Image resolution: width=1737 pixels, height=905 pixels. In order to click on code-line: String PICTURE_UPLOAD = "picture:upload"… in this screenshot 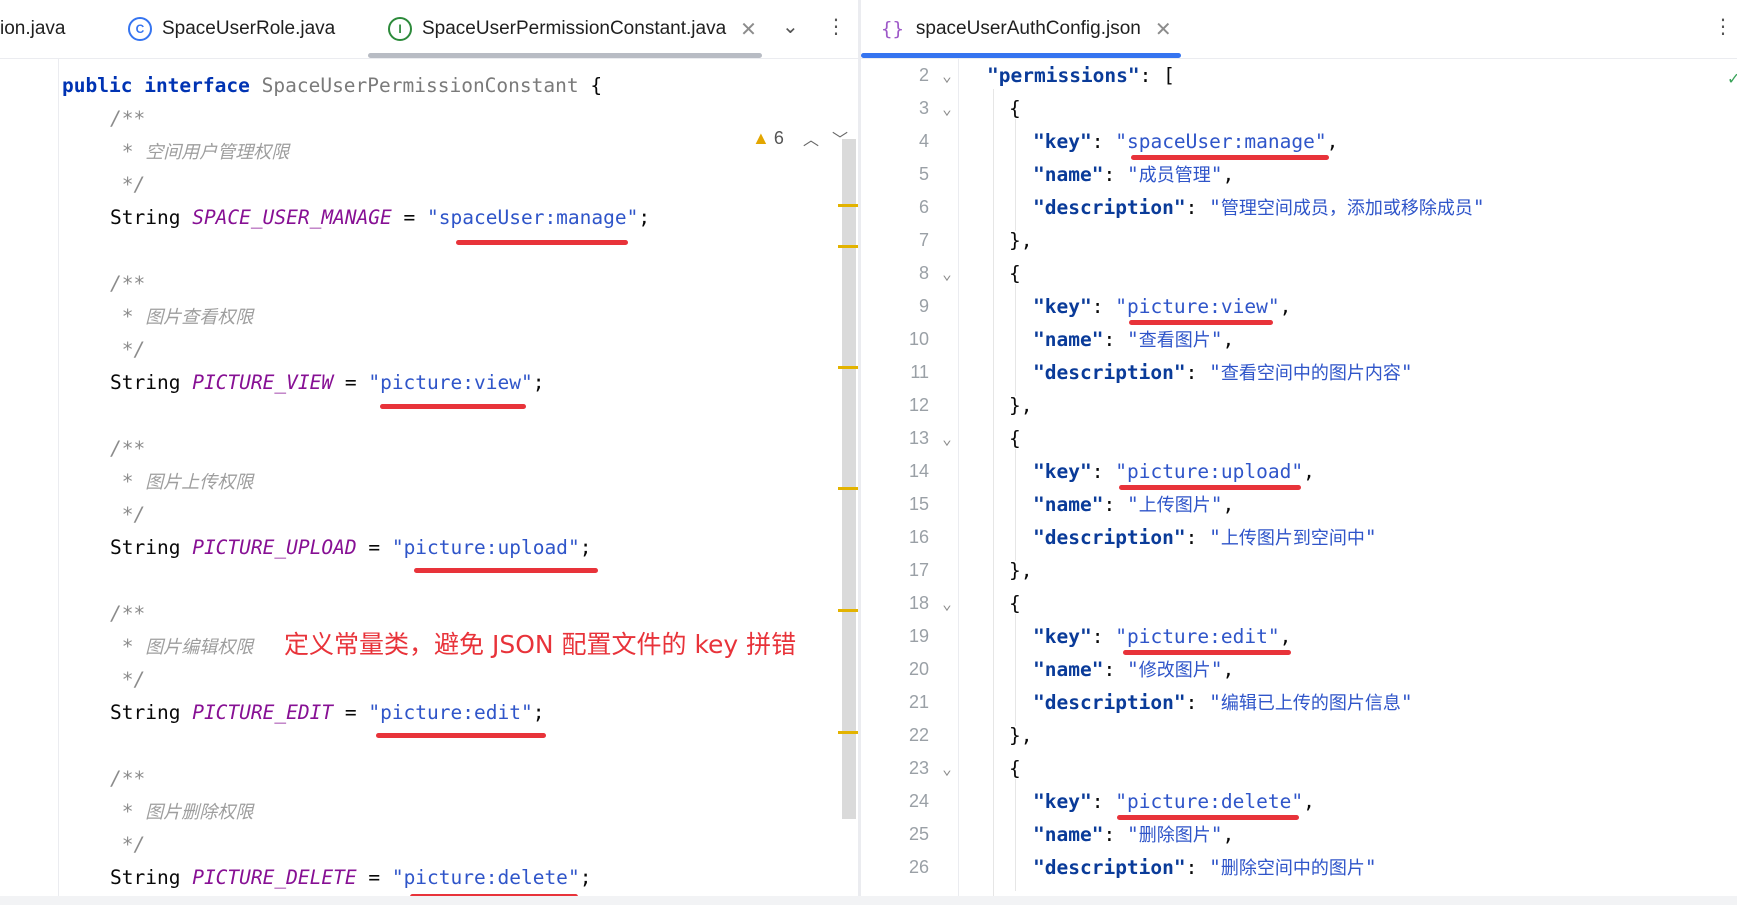, I will do `click(351, 547)`.